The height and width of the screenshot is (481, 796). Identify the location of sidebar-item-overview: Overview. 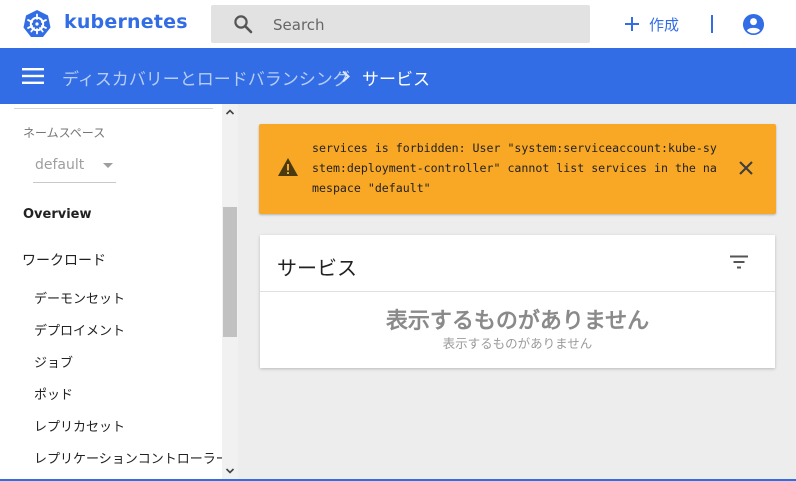
(57, 214).